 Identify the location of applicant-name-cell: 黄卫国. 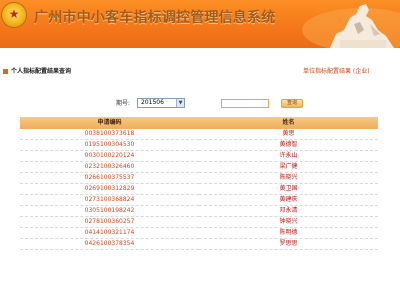
(288, 189).